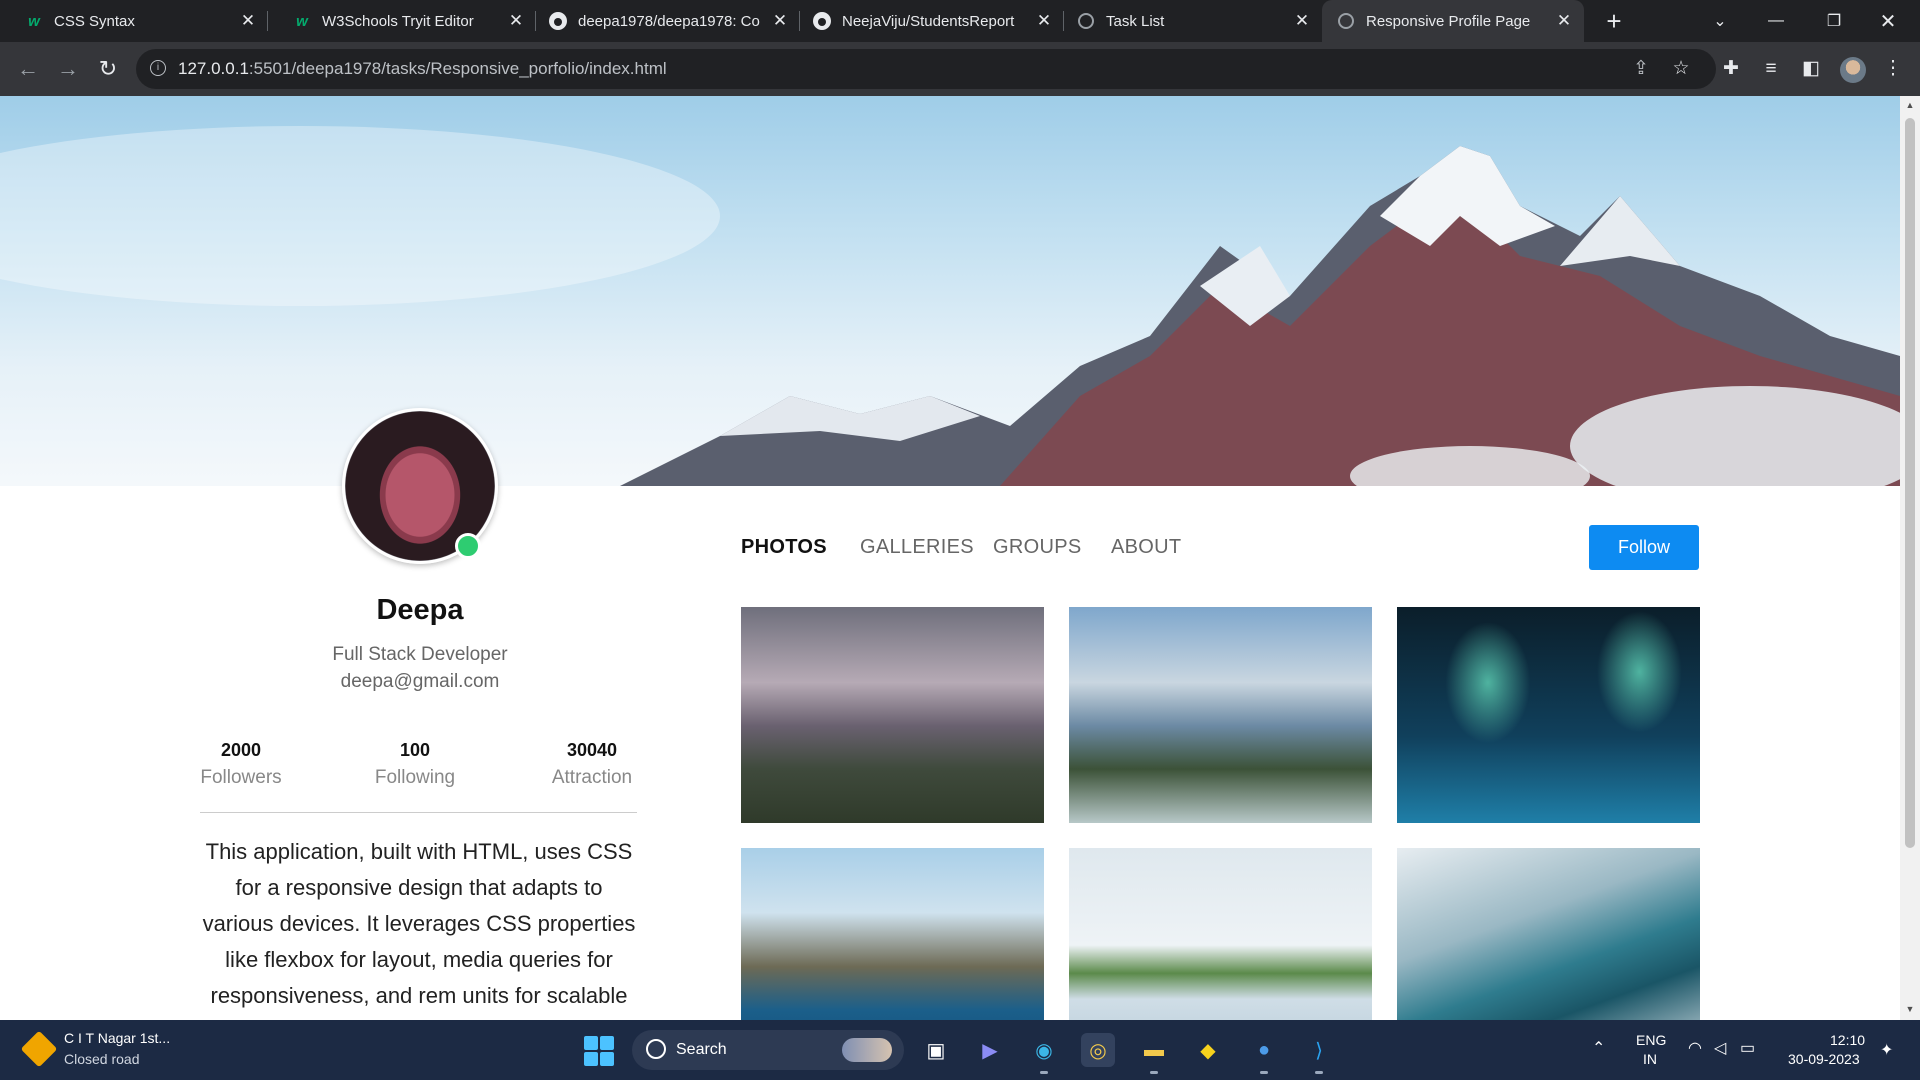  I want to click on file-explorer-icon: ▬, so click(1154, 1053).